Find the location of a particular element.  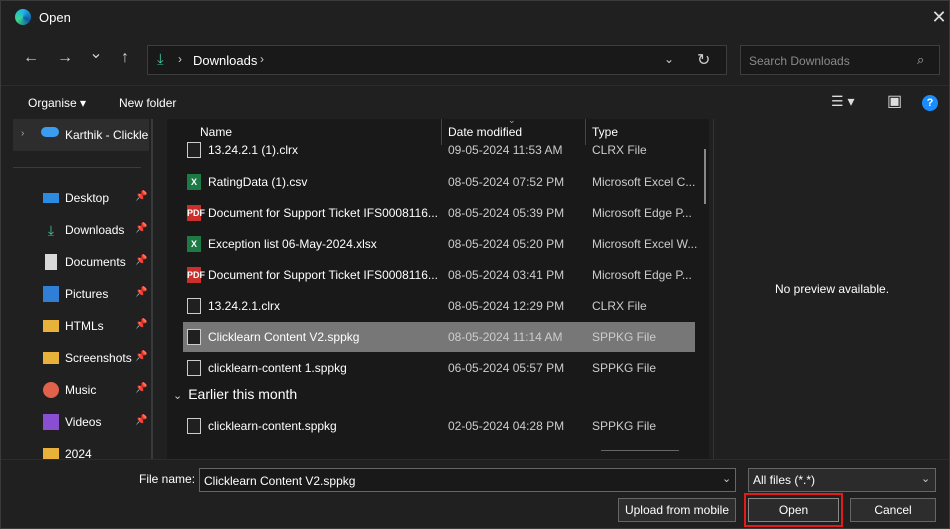

sidebar-item-music: Music 📌 is located at coordinates (81, 390).